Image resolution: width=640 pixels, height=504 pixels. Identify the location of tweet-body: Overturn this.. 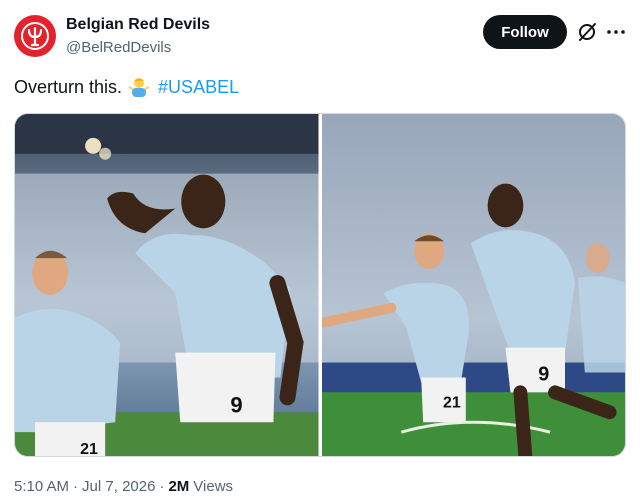
(68, 86).